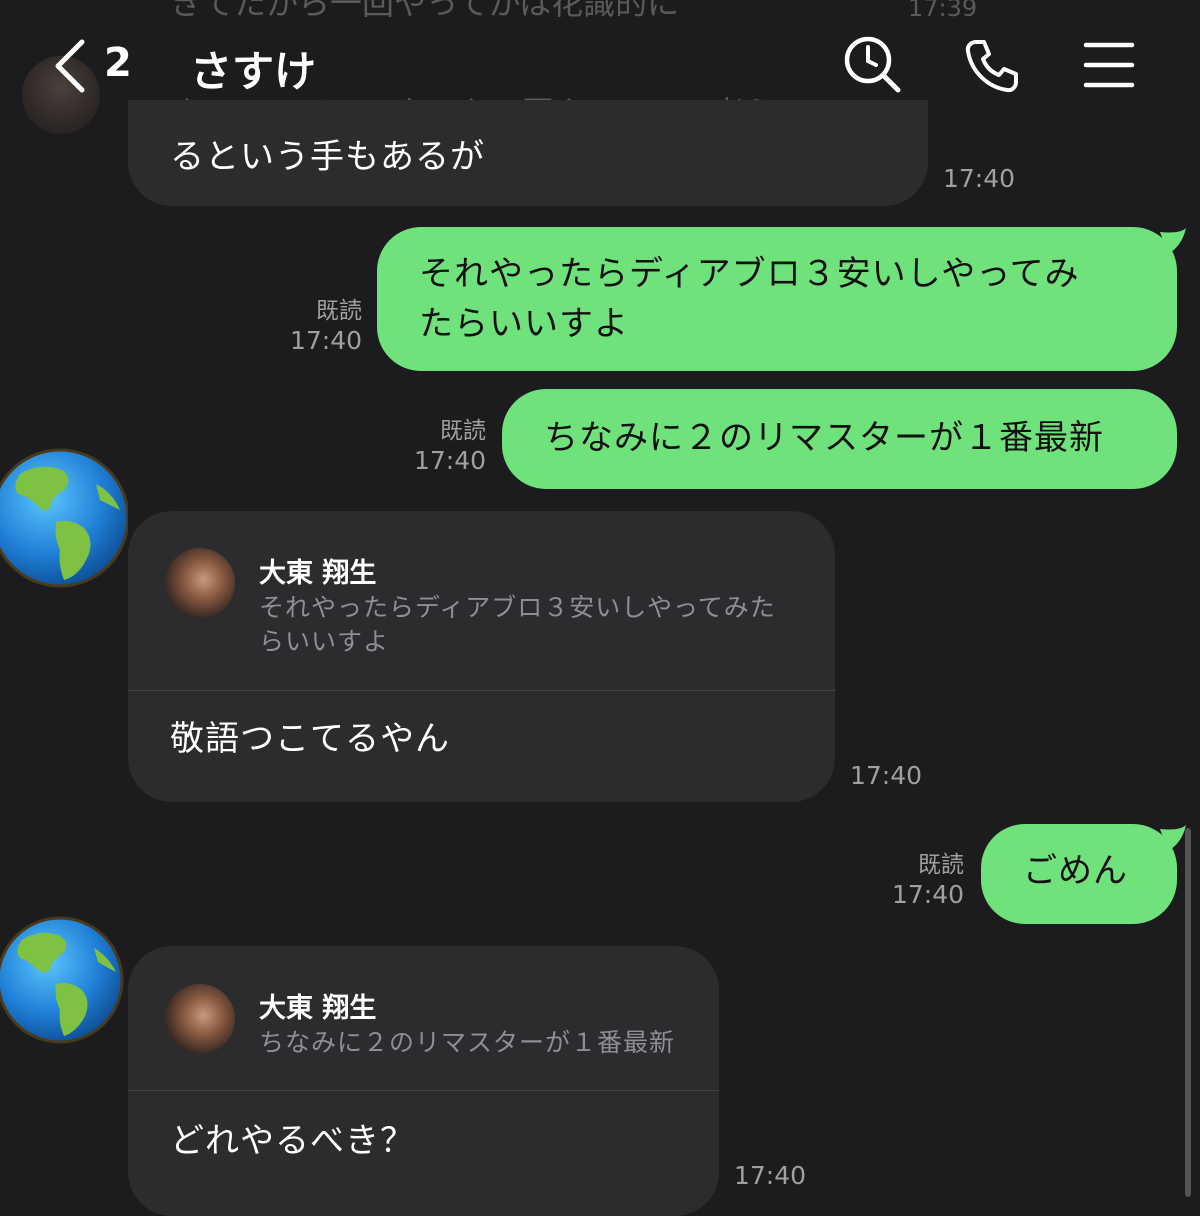 The height and width of the screenshot is (1216, 1200). Describe the element at coordinates (1173, 241) in the screenshot. I see `bubble-tail` at that location.